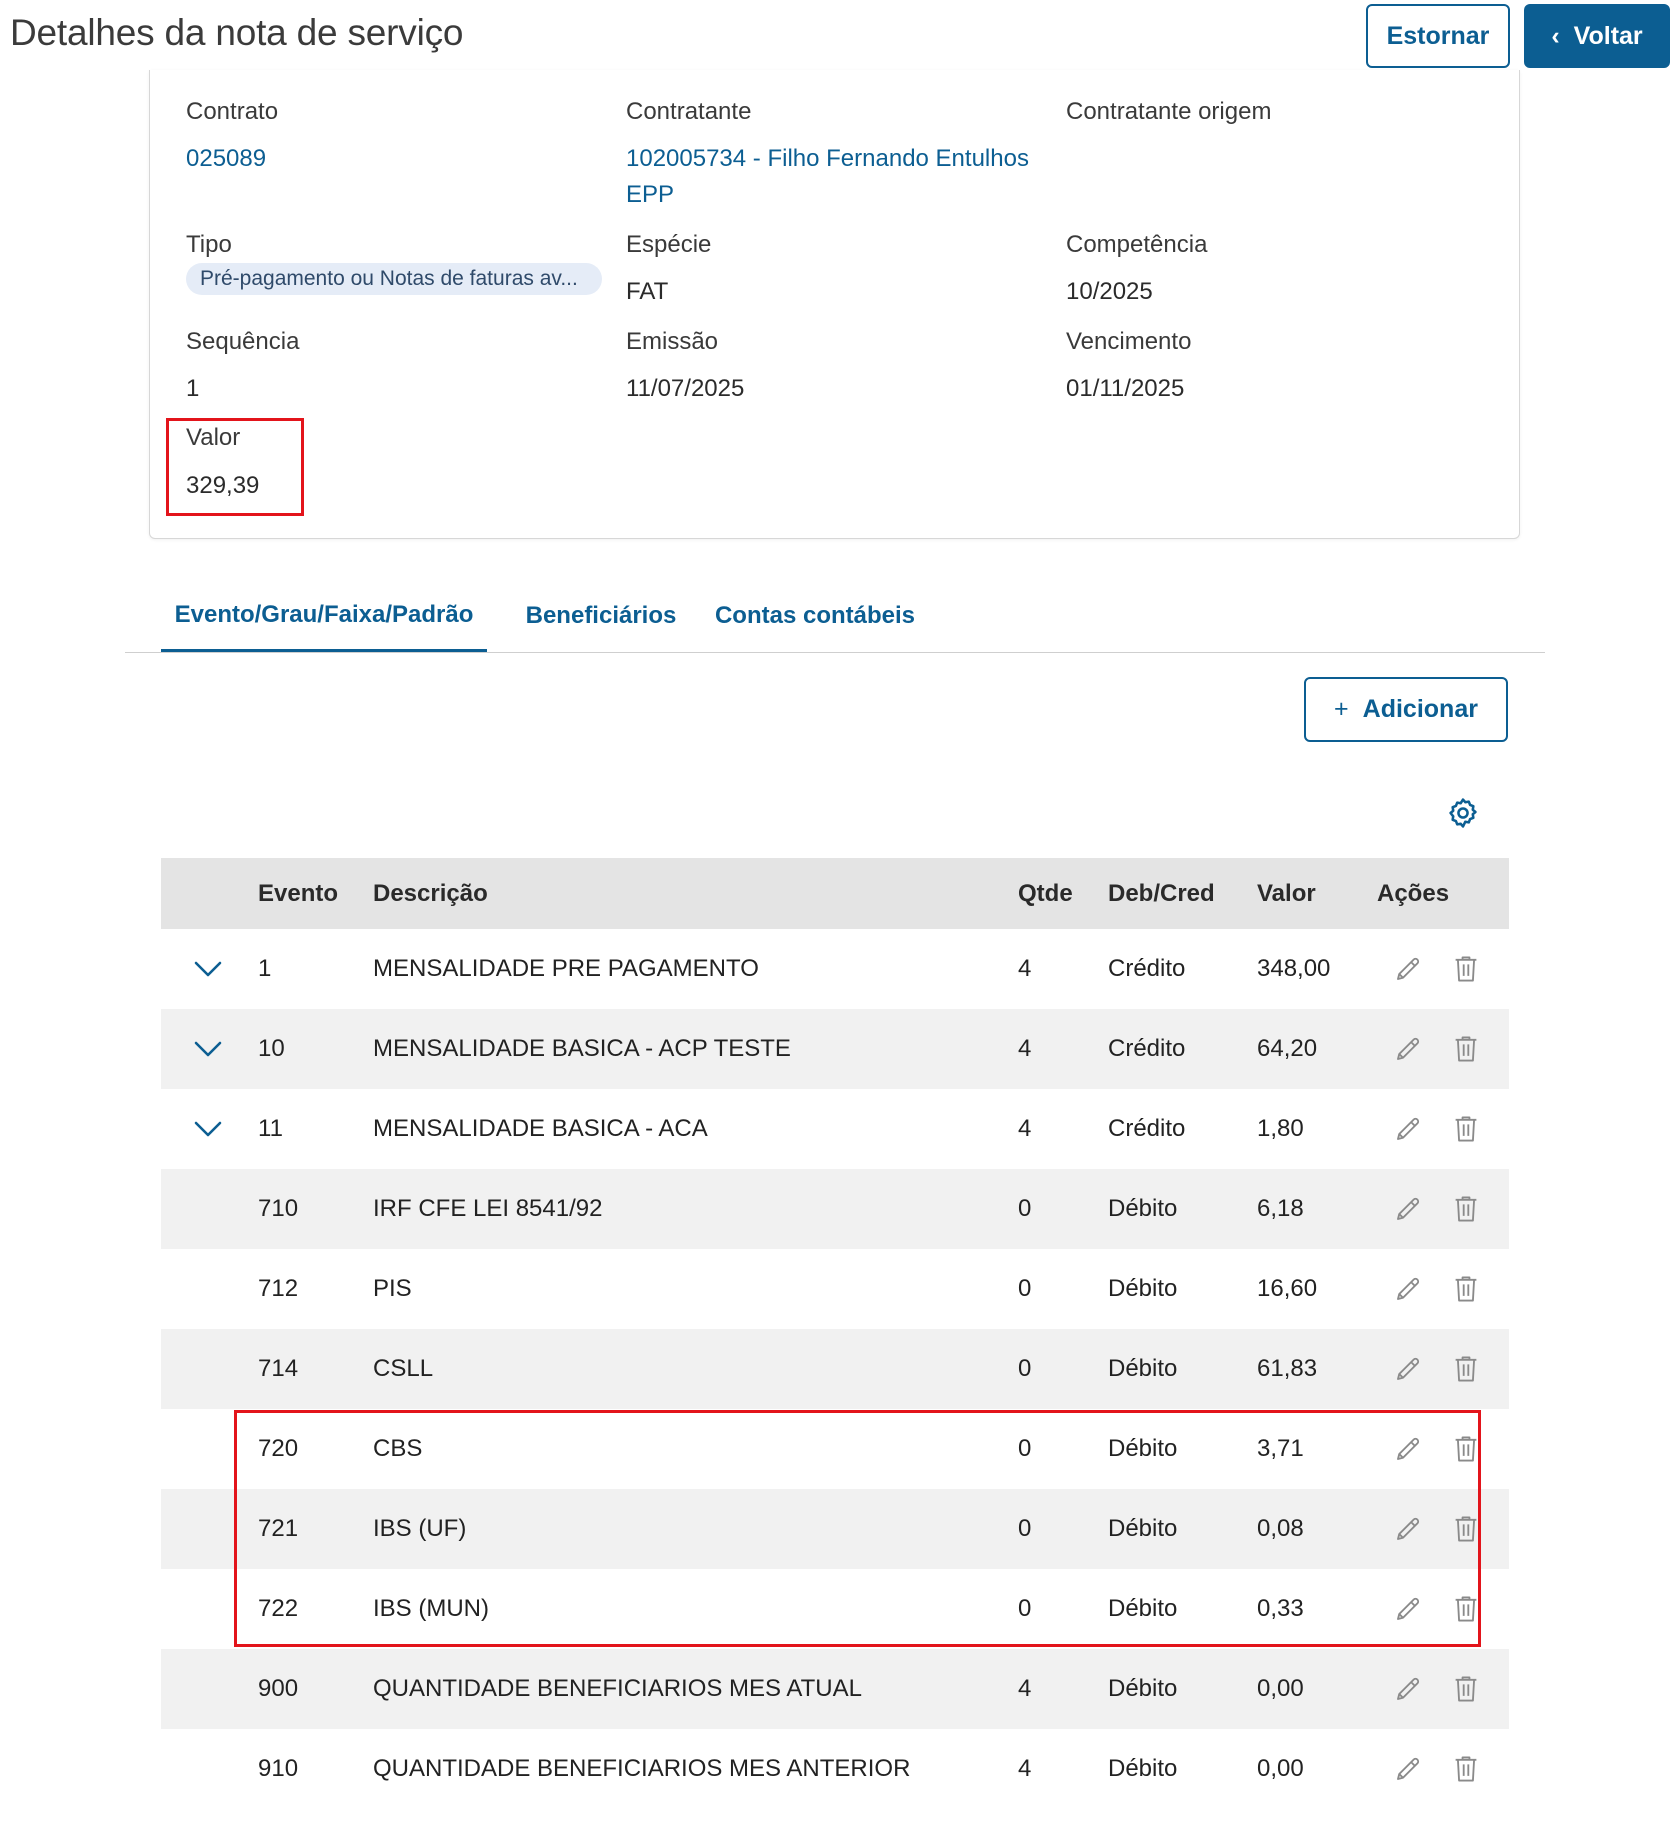  I want to click on especie-value: FAT, so click(647, 291).